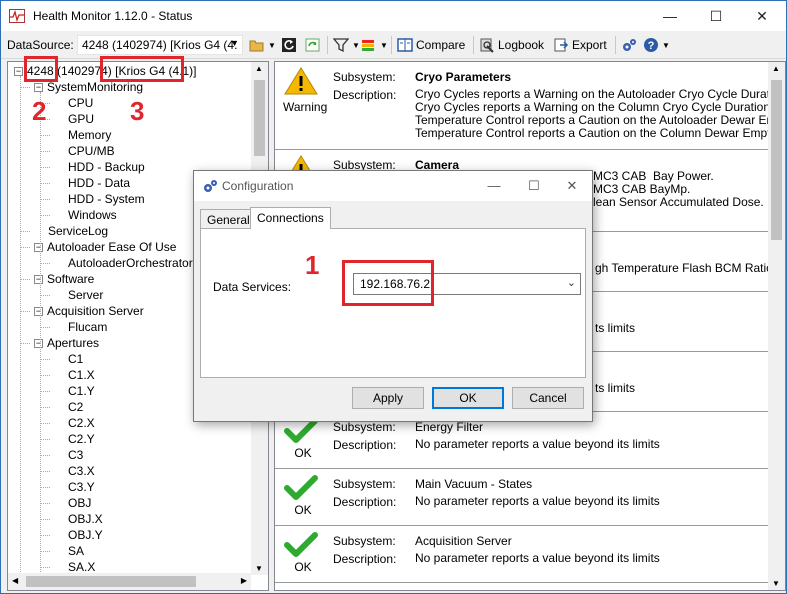 The image size is (787, 594). Describe the element at coordinates (312, 265) in the screenshot. I see `annotation-number-1: 1` at that location.